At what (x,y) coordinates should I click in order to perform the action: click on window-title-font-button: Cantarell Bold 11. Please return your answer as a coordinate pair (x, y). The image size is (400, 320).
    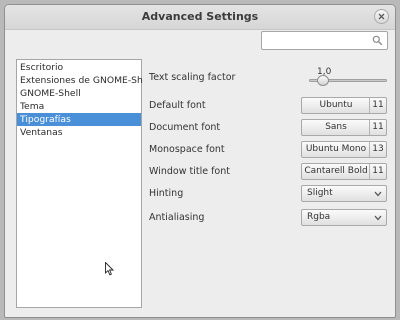
    Looking at the image, I should click on (344, 171).